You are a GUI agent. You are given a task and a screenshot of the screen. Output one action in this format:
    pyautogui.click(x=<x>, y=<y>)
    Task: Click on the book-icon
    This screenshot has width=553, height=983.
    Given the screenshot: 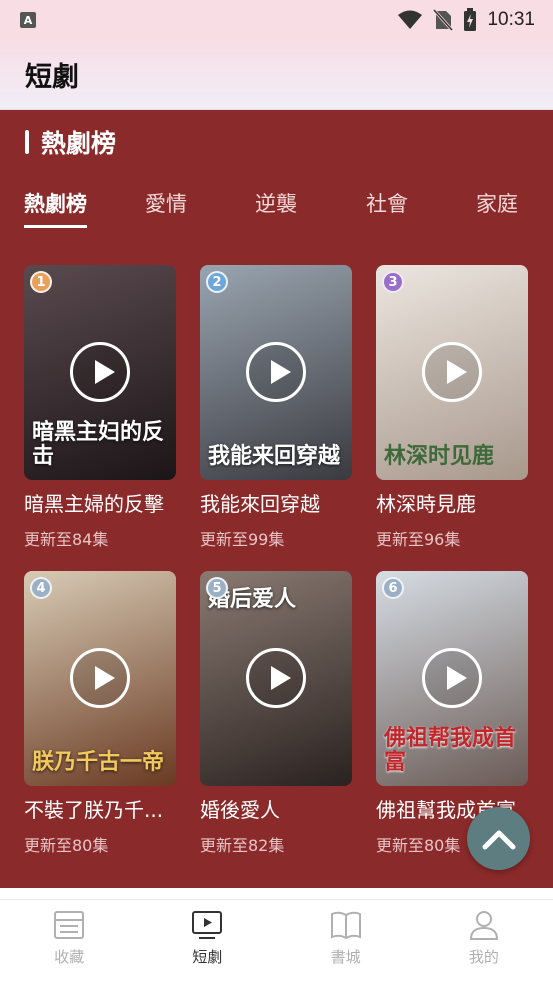 What is the action you would take?
    pyautogui.click(x=345, y=925)
    